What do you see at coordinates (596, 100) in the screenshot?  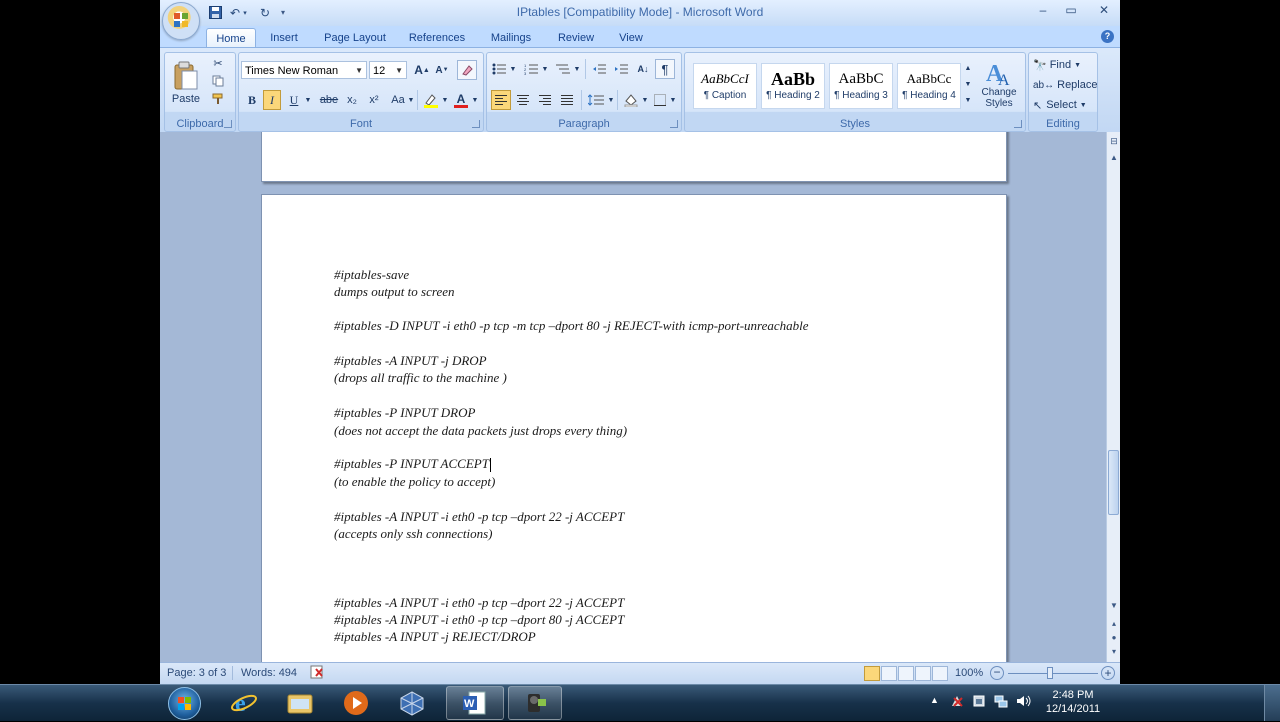 I see `line-spacing-icon` at bounding box center [596, 100].